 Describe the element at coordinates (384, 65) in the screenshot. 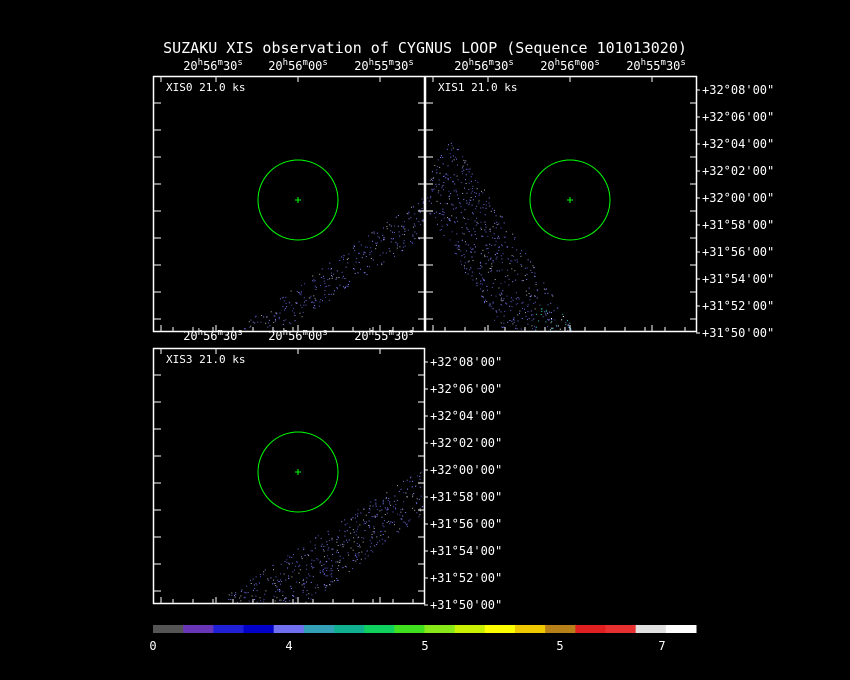

I see `ra-tick-label: 20h55m30s` at that location.